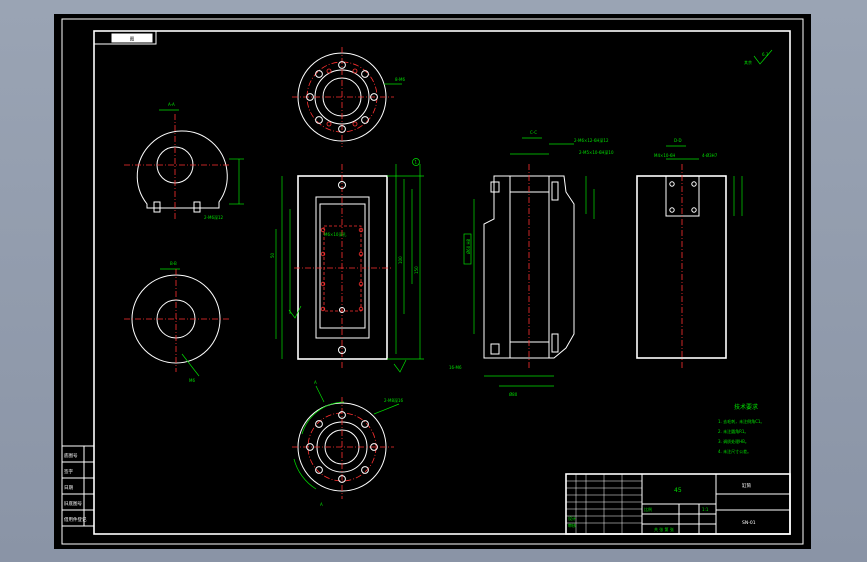 This screenshot has width=867, height=562. What do you see at coordinates (572, 525) in the screenshot?
I see `svg-text: 审核` at bounding box center [572, 525].